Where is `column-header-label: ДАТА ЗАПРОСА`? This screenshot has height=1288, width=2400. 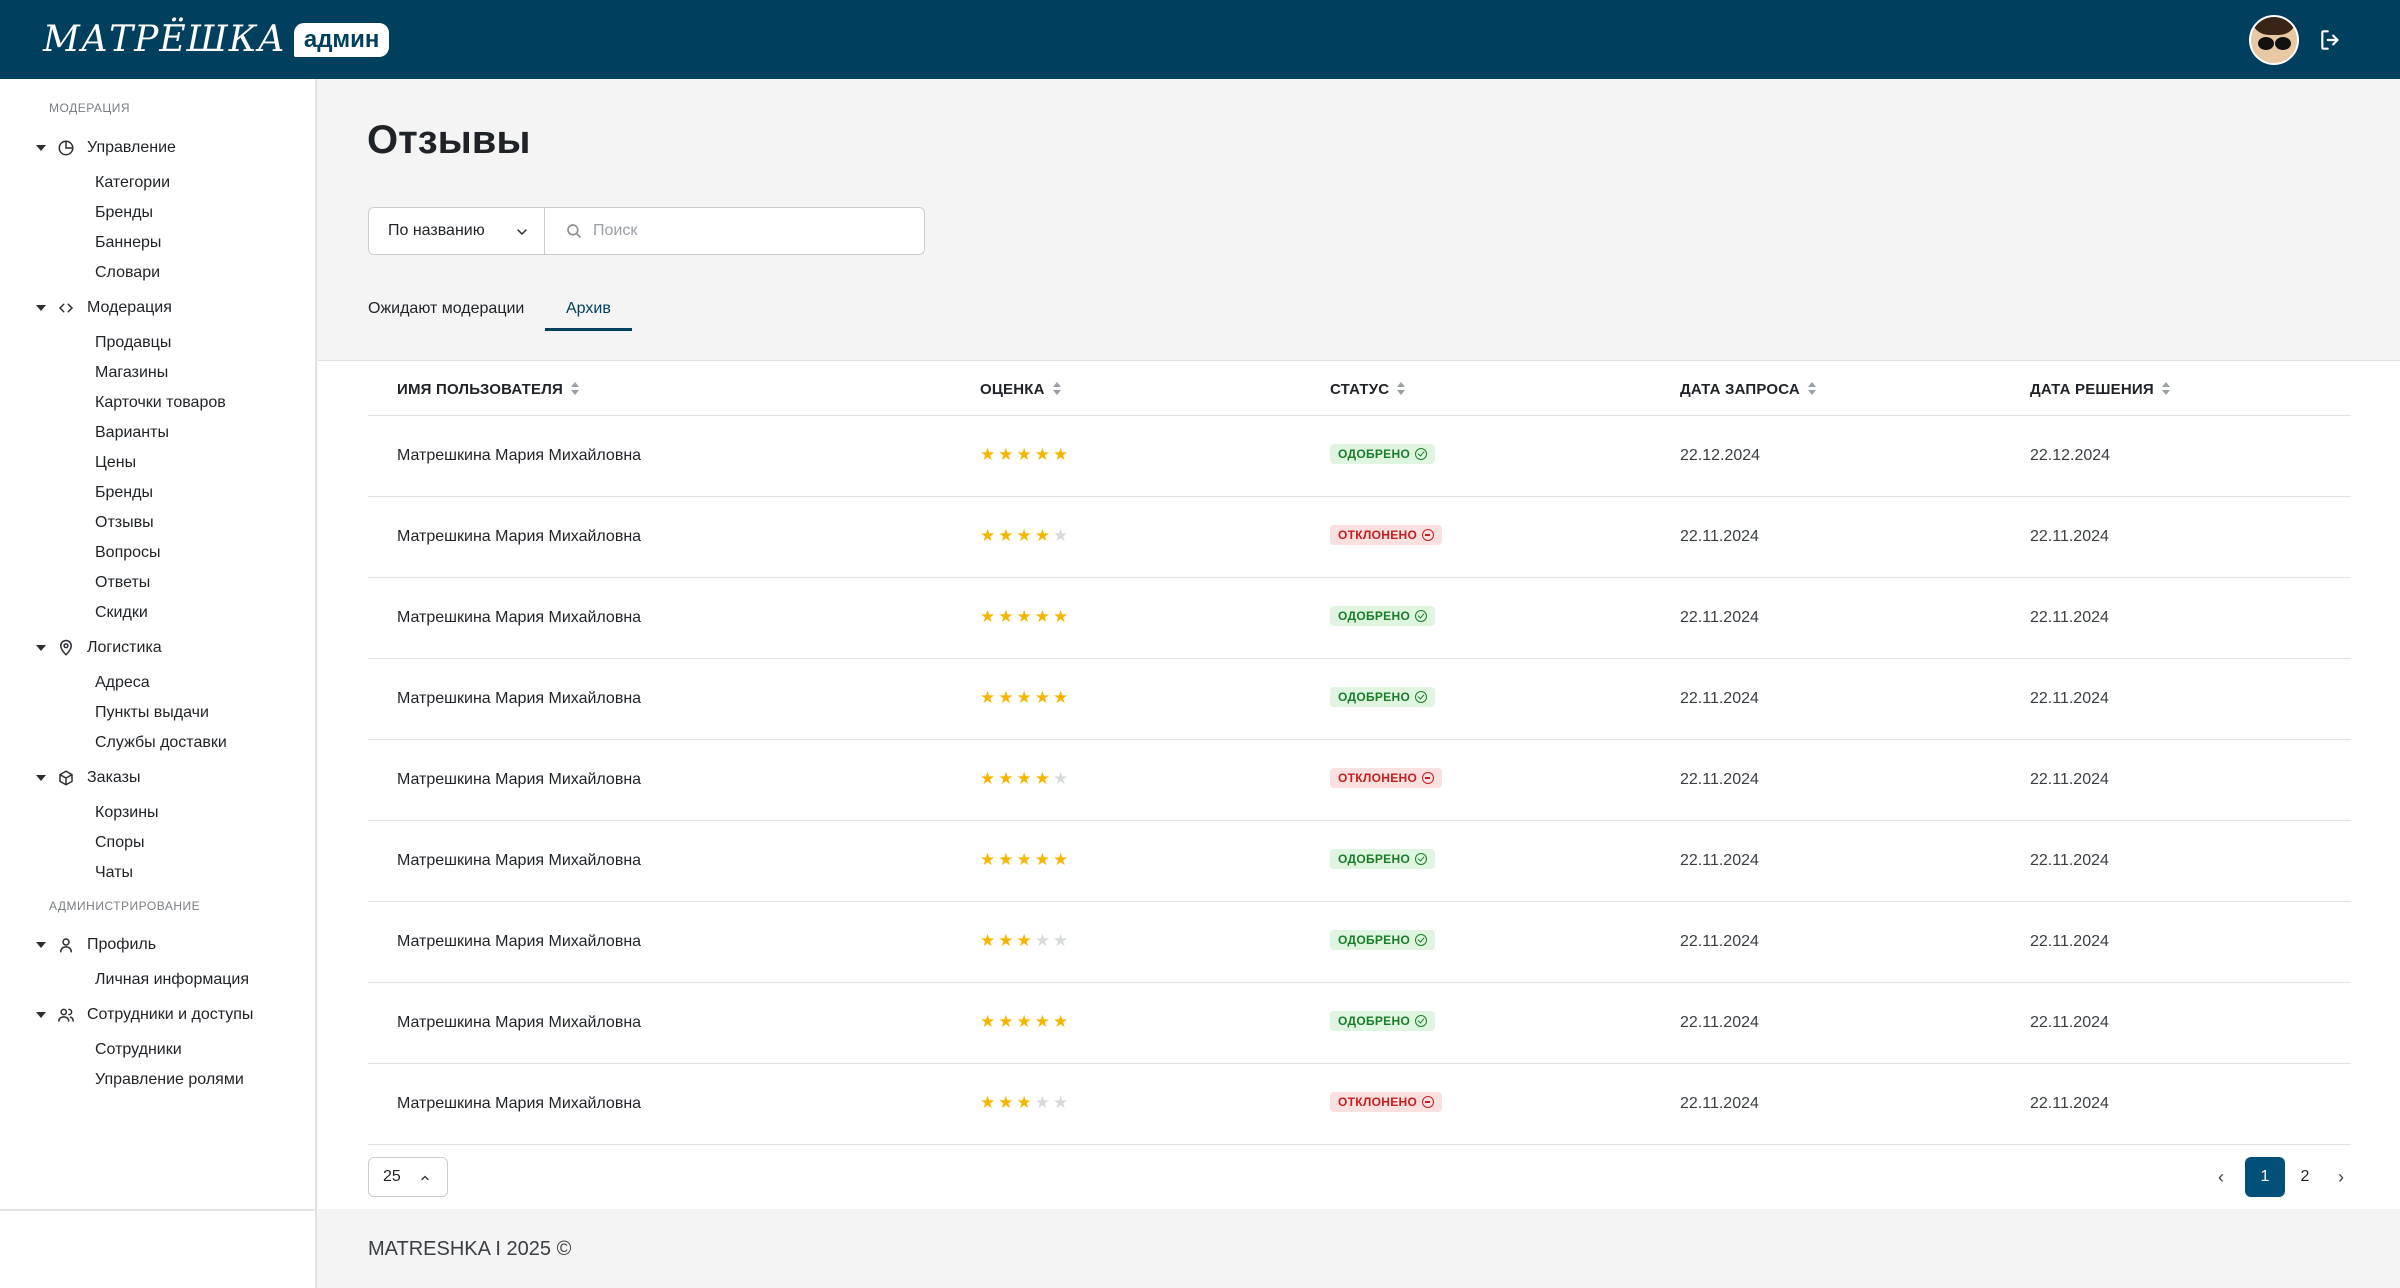 column-header-label: ДАТА ЗАПРОСА is located at coordinates (1740, 389).